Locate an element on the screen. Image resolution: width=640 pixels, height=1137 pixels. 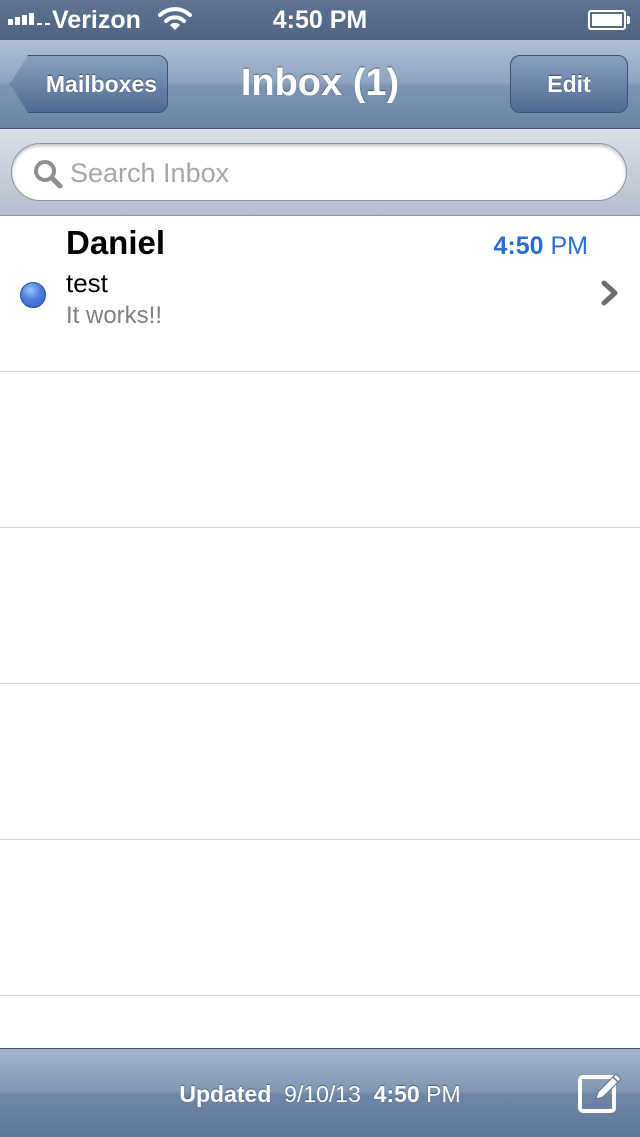
bottom-toolbar: Updated 9/10/13 4:50 PM is located at coordinates (320, 1092).